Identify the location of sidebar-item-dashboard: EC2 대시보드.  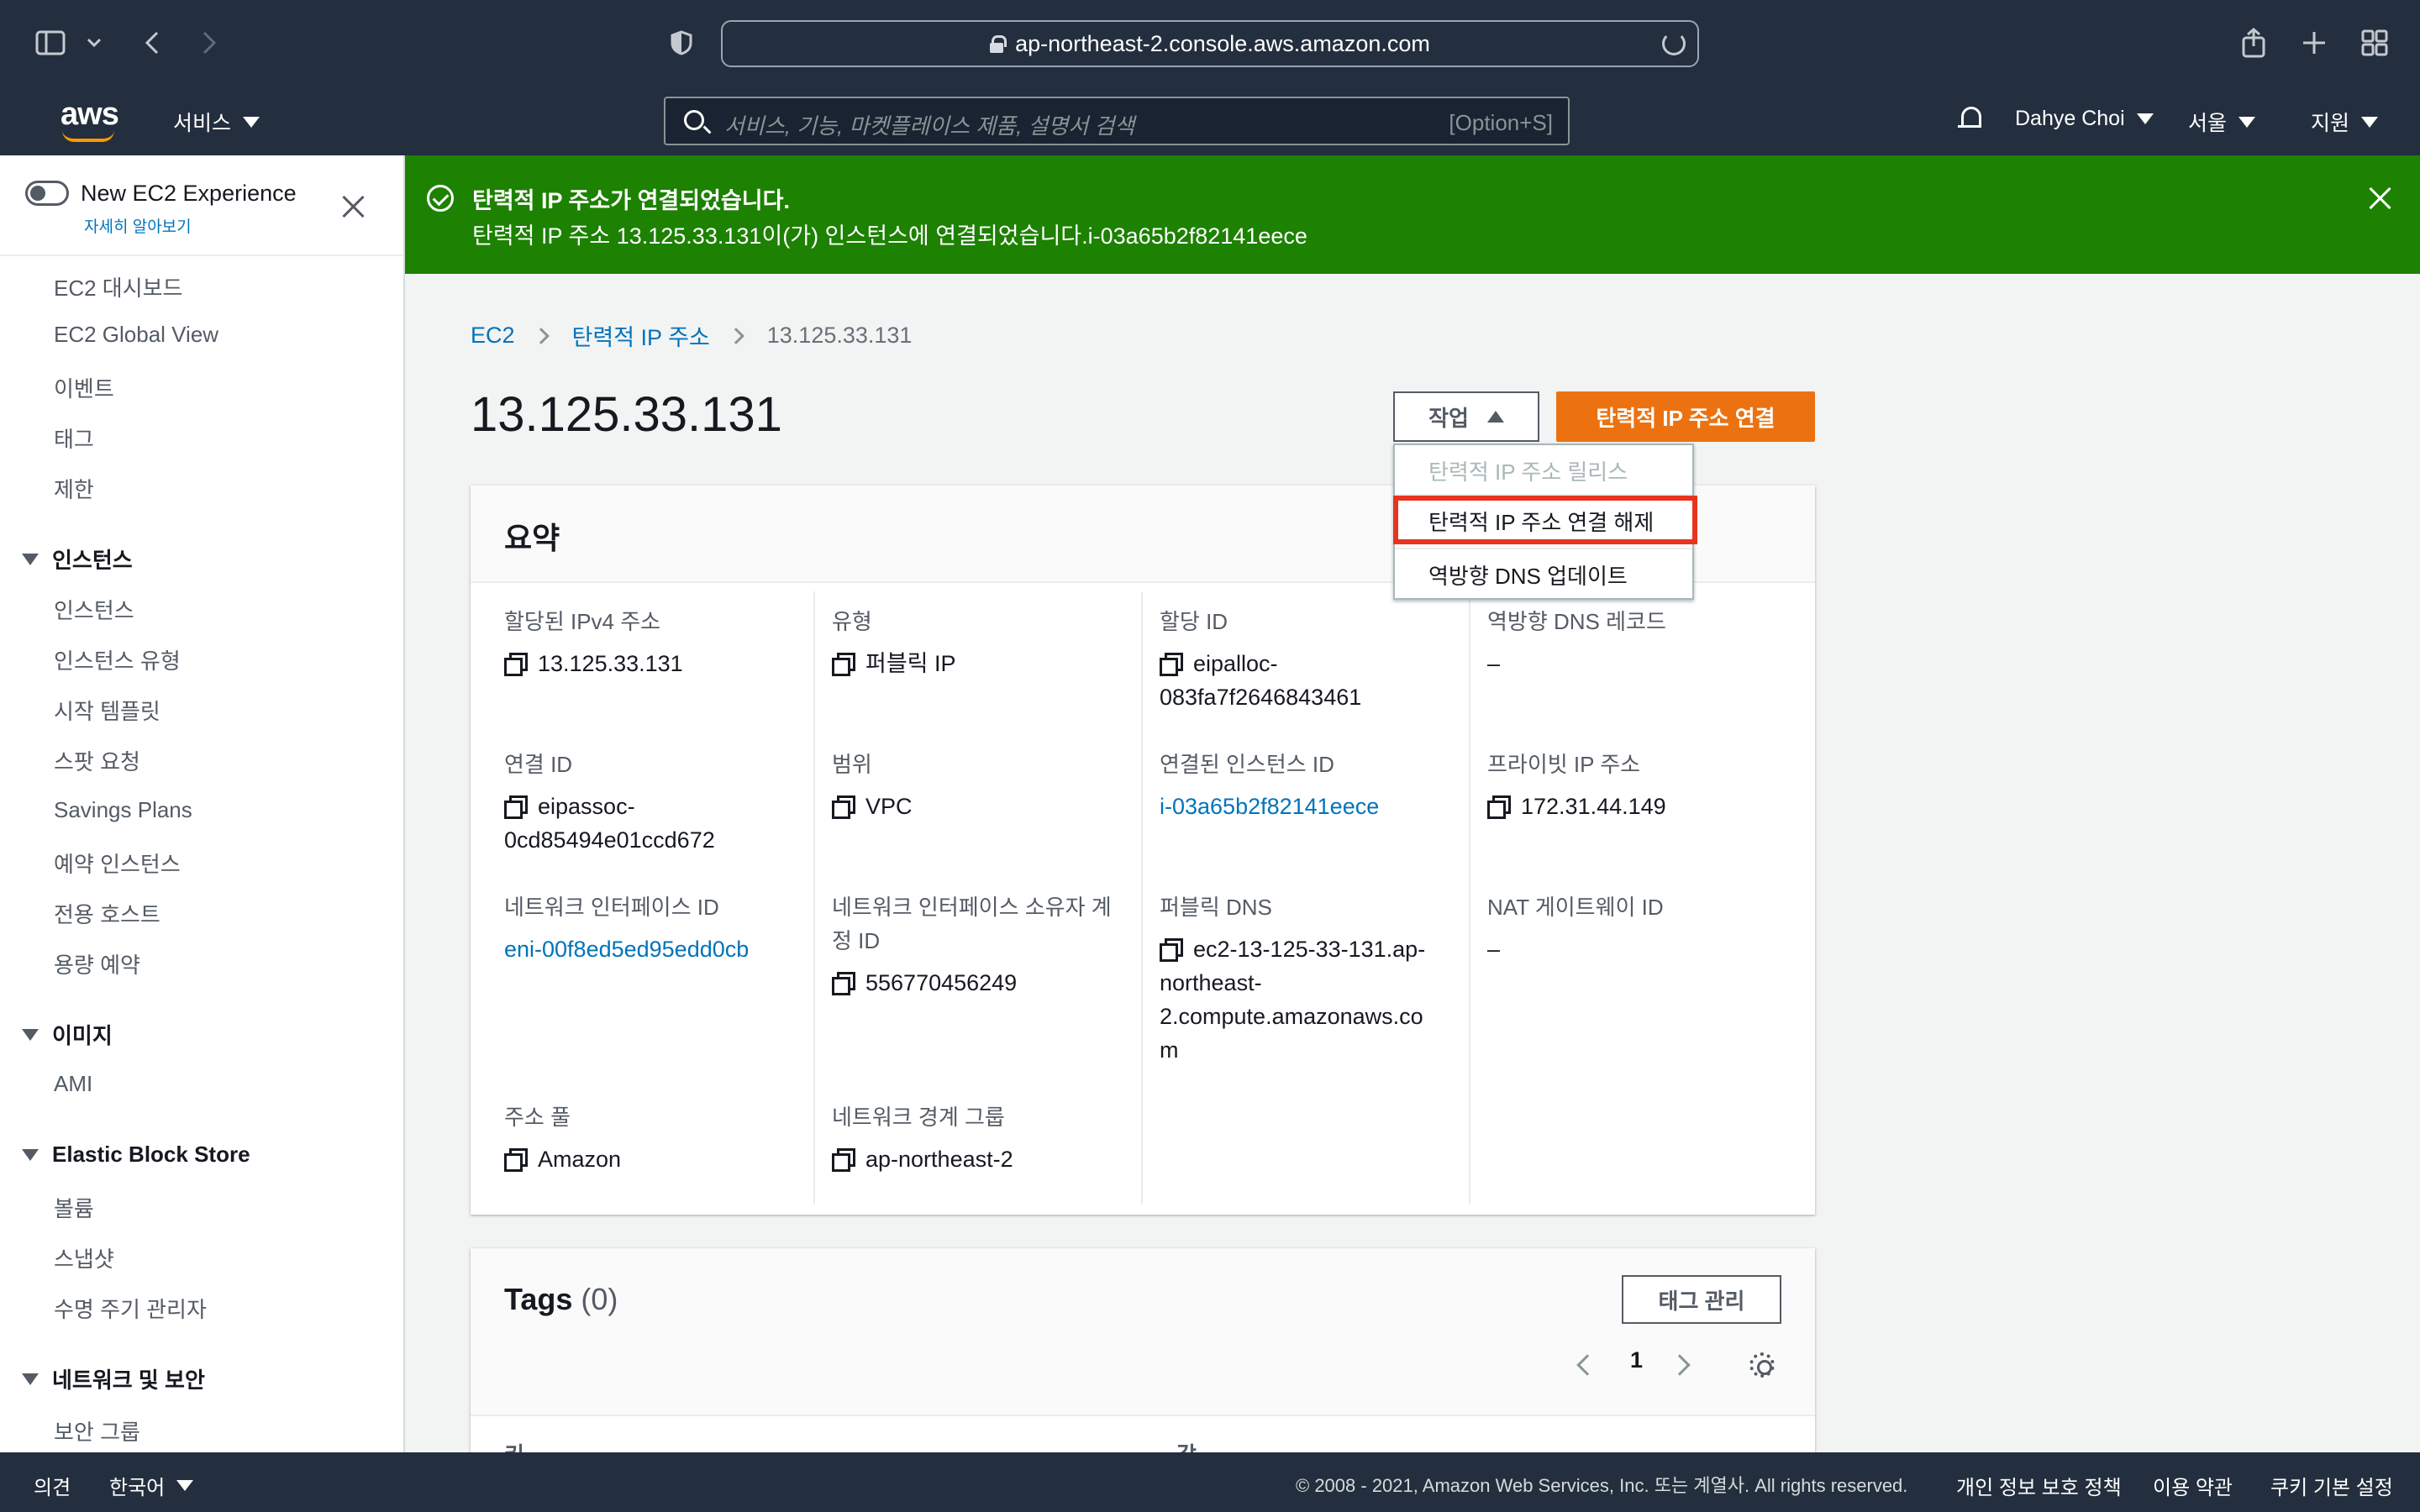
(118, 286).